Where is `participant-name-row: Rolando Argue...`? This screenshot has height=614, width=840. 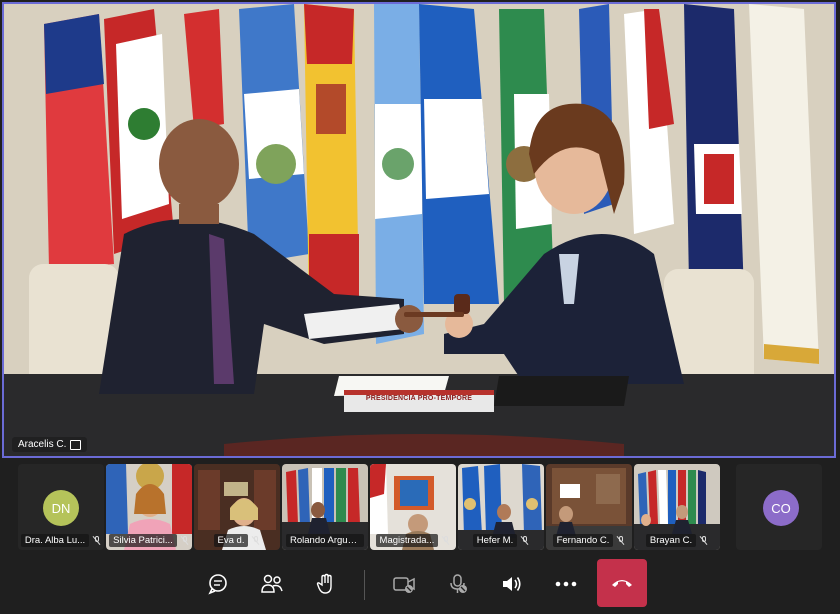 participant-name-row: Rolando Argue... is located at coordinates (325, 540).